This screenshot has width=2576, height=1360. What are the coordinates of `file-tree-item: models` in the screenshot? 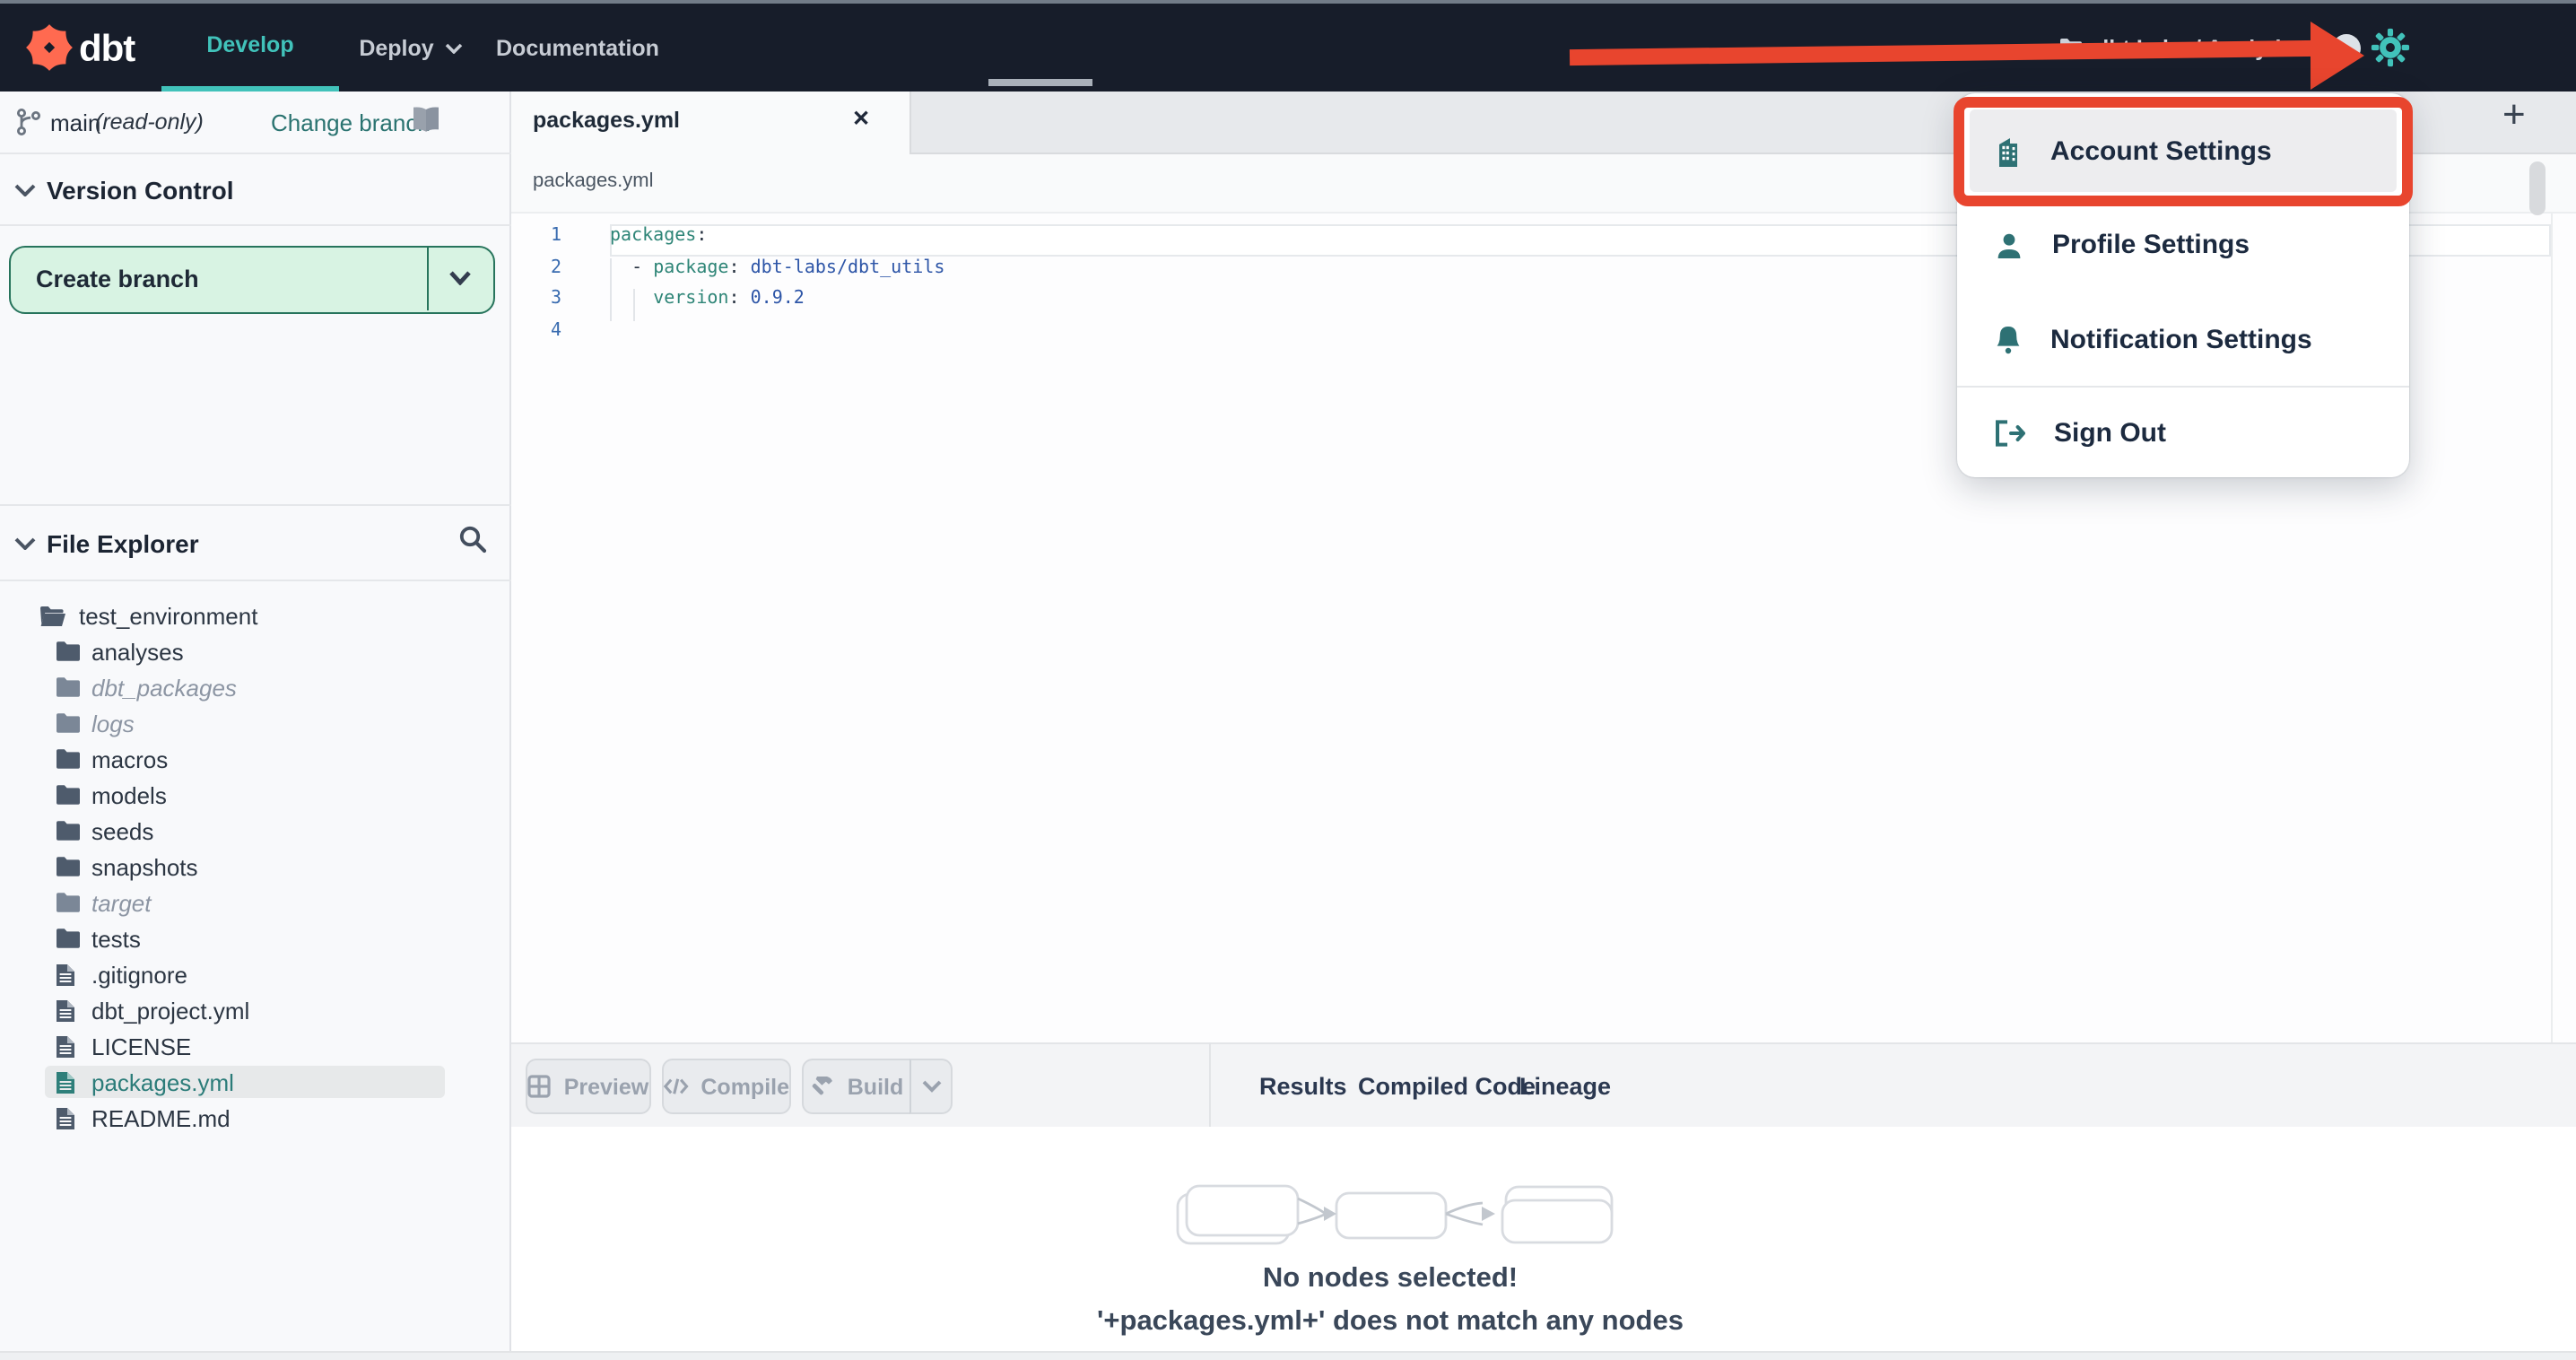 It's located at (255, 795).